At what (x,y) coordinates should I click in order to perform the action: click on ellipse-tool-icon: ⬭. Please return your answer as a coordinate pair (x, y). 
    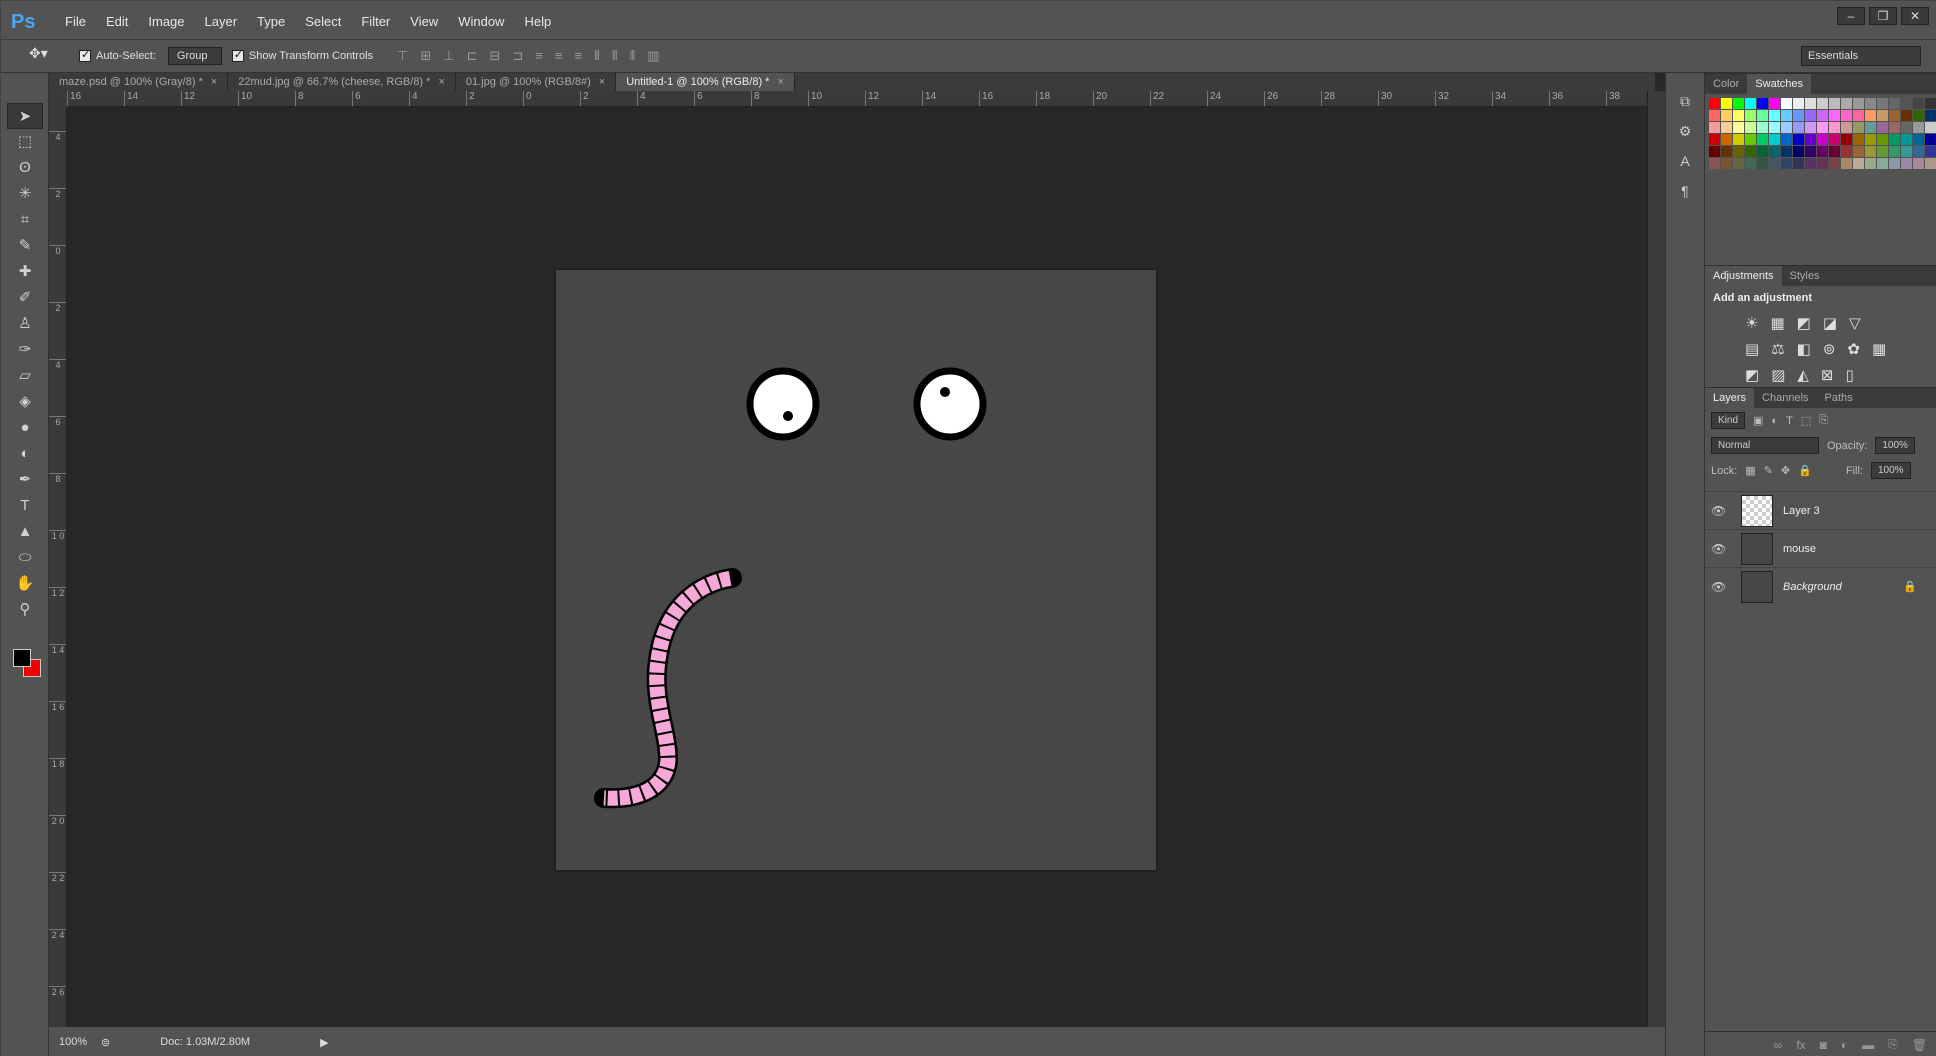
    Looking at the image, I should click on (25, 558).